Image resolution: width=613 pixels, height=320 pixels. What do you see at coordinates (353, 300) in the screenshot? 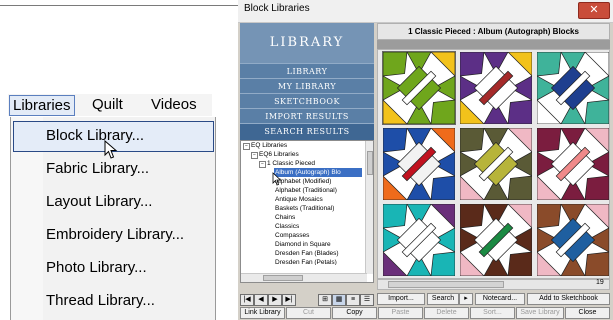
I see `view-list-icon: ≡` at bounding box center [353, 300].